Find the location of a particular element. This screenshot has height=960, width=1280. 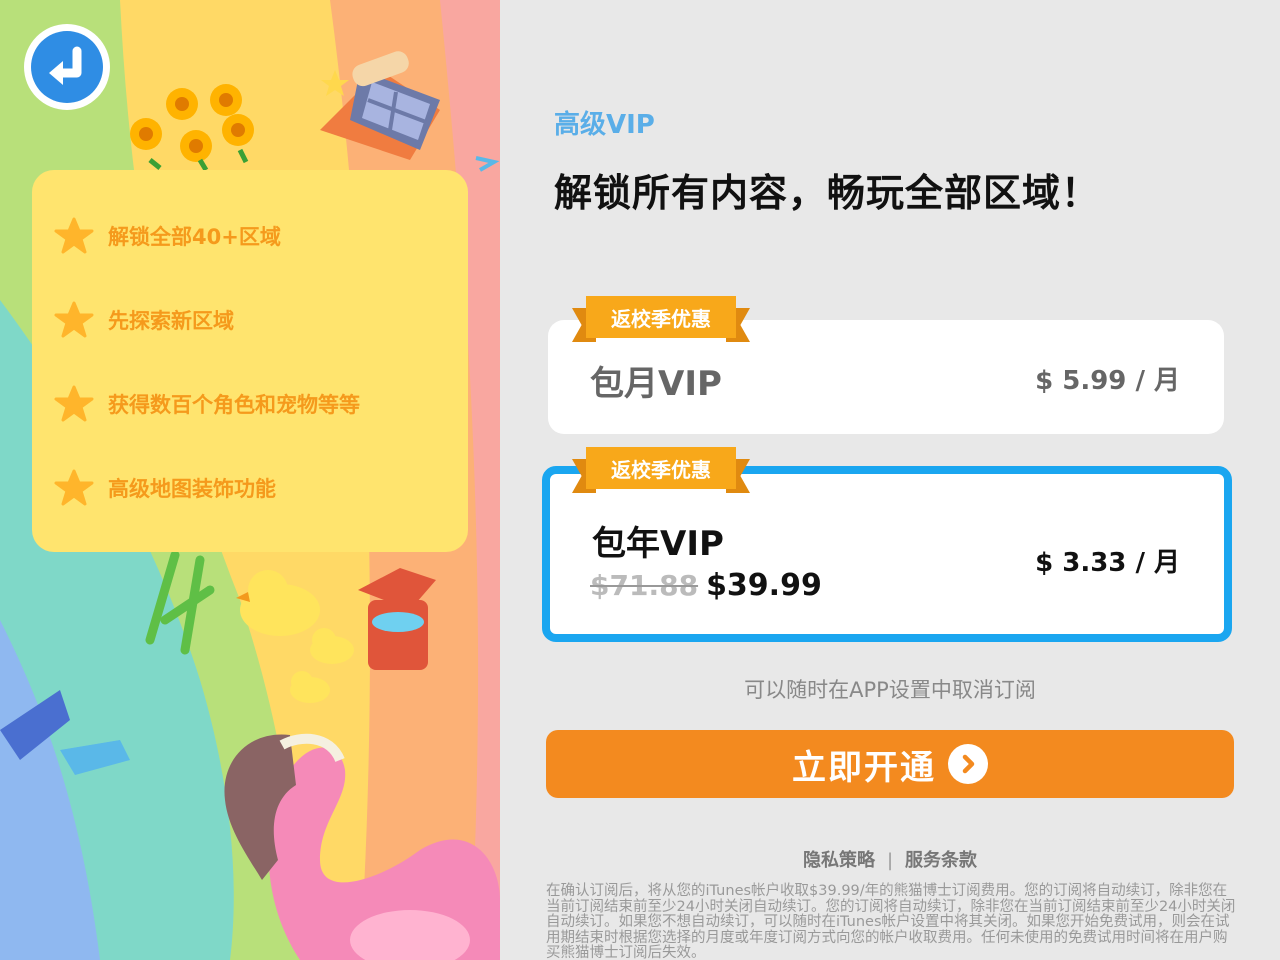

privacy-policy-link: 隐私策略 is located at coordinates (839, 860).